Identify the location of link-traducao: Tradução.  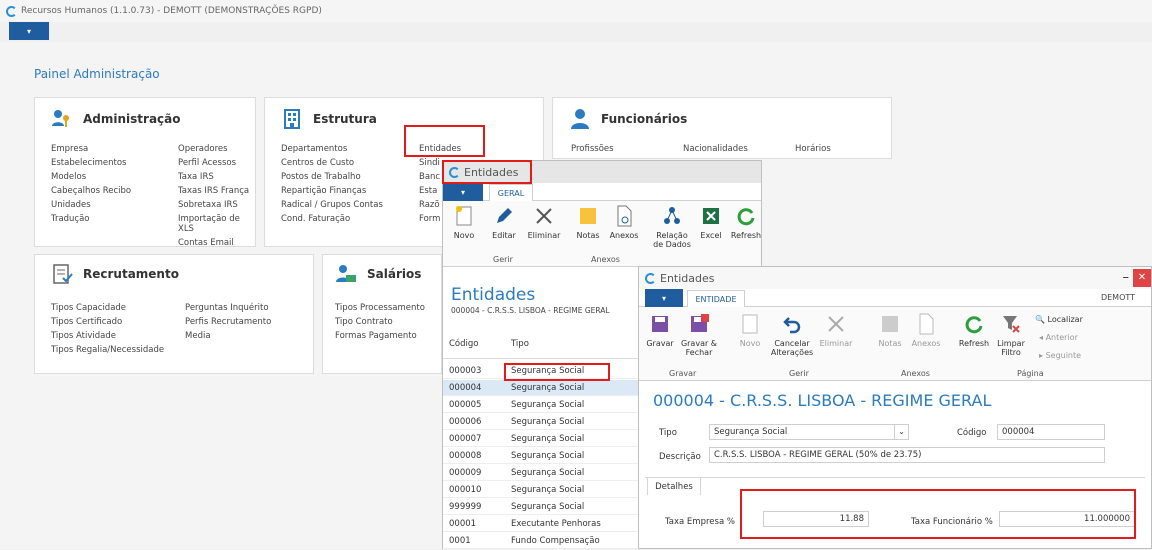
(91, 219).